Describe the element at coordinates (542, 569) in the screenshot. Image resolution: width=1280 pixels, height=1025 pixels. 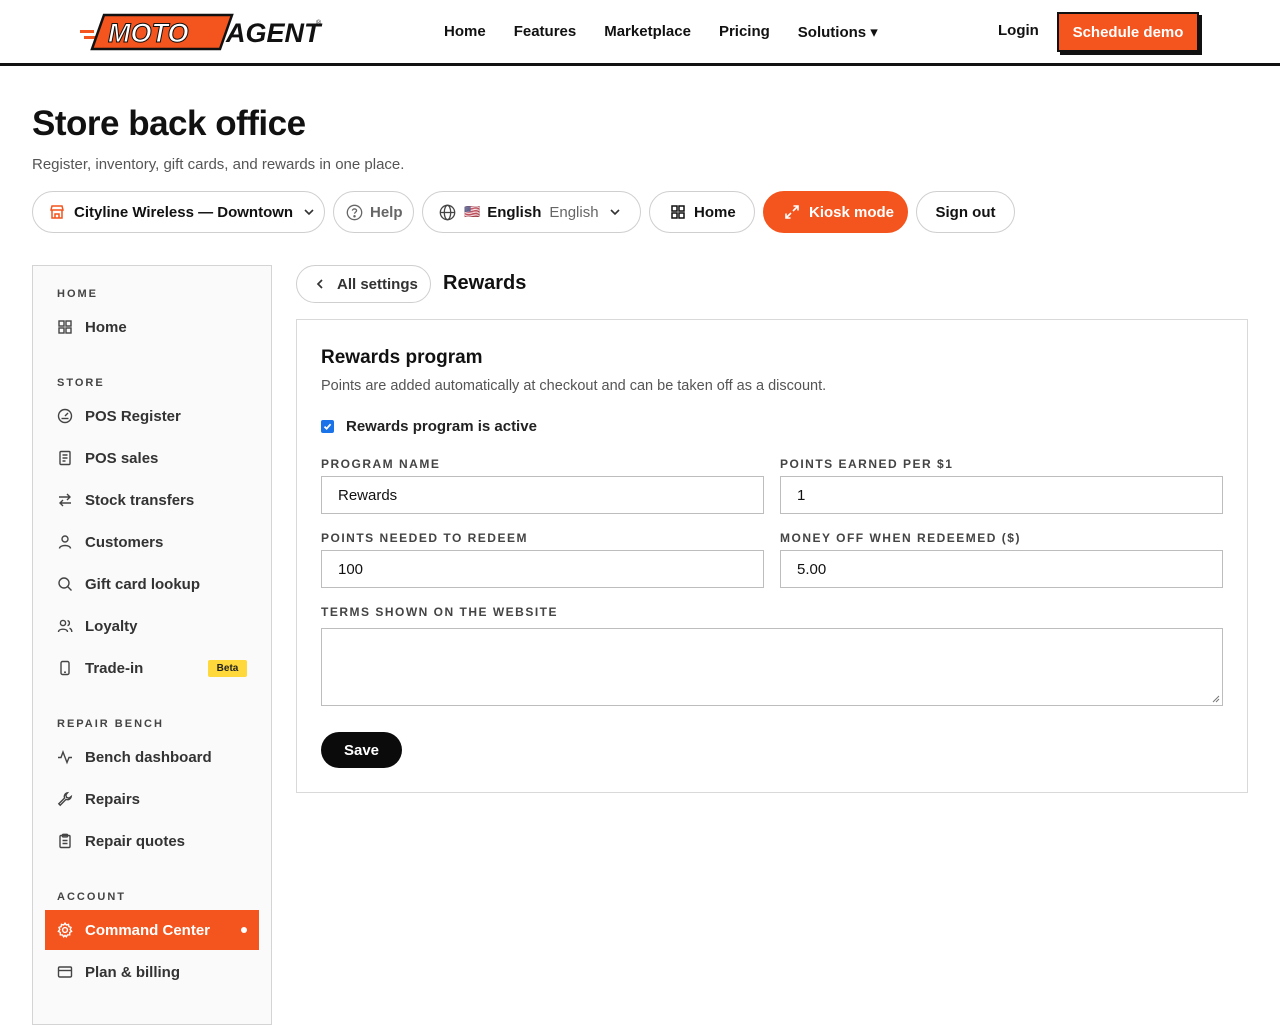
I see `points-to-redeem-input: 100` at that location.